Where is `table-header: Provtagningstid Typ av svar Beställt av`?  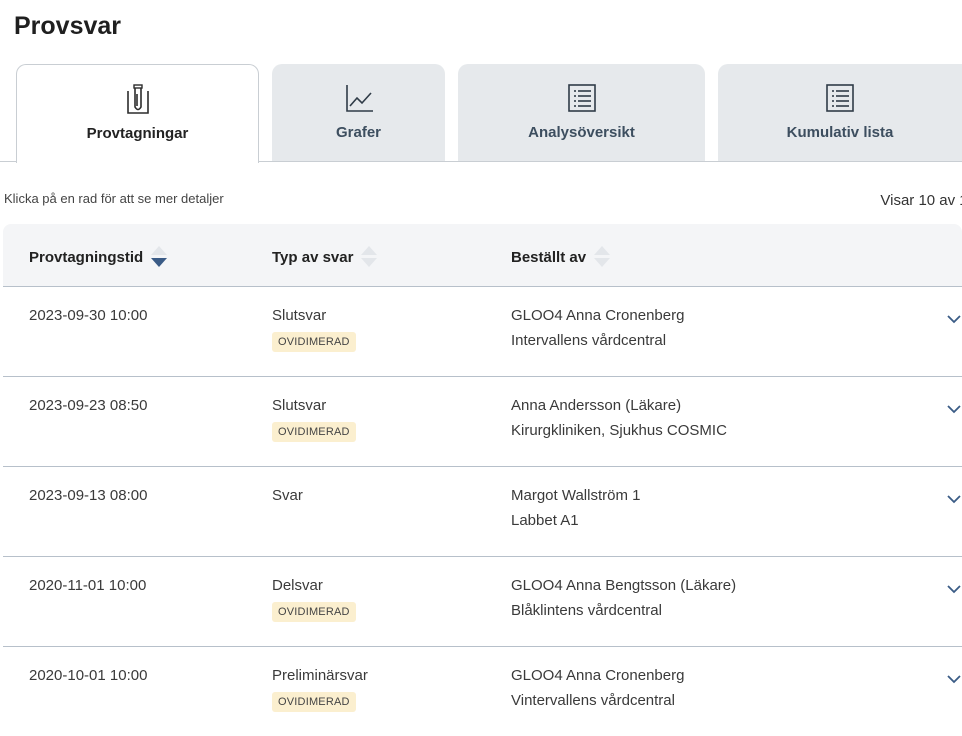
table-header: Provtagningstid Typ av svar Beställt av is located at coordinates (482, 255).